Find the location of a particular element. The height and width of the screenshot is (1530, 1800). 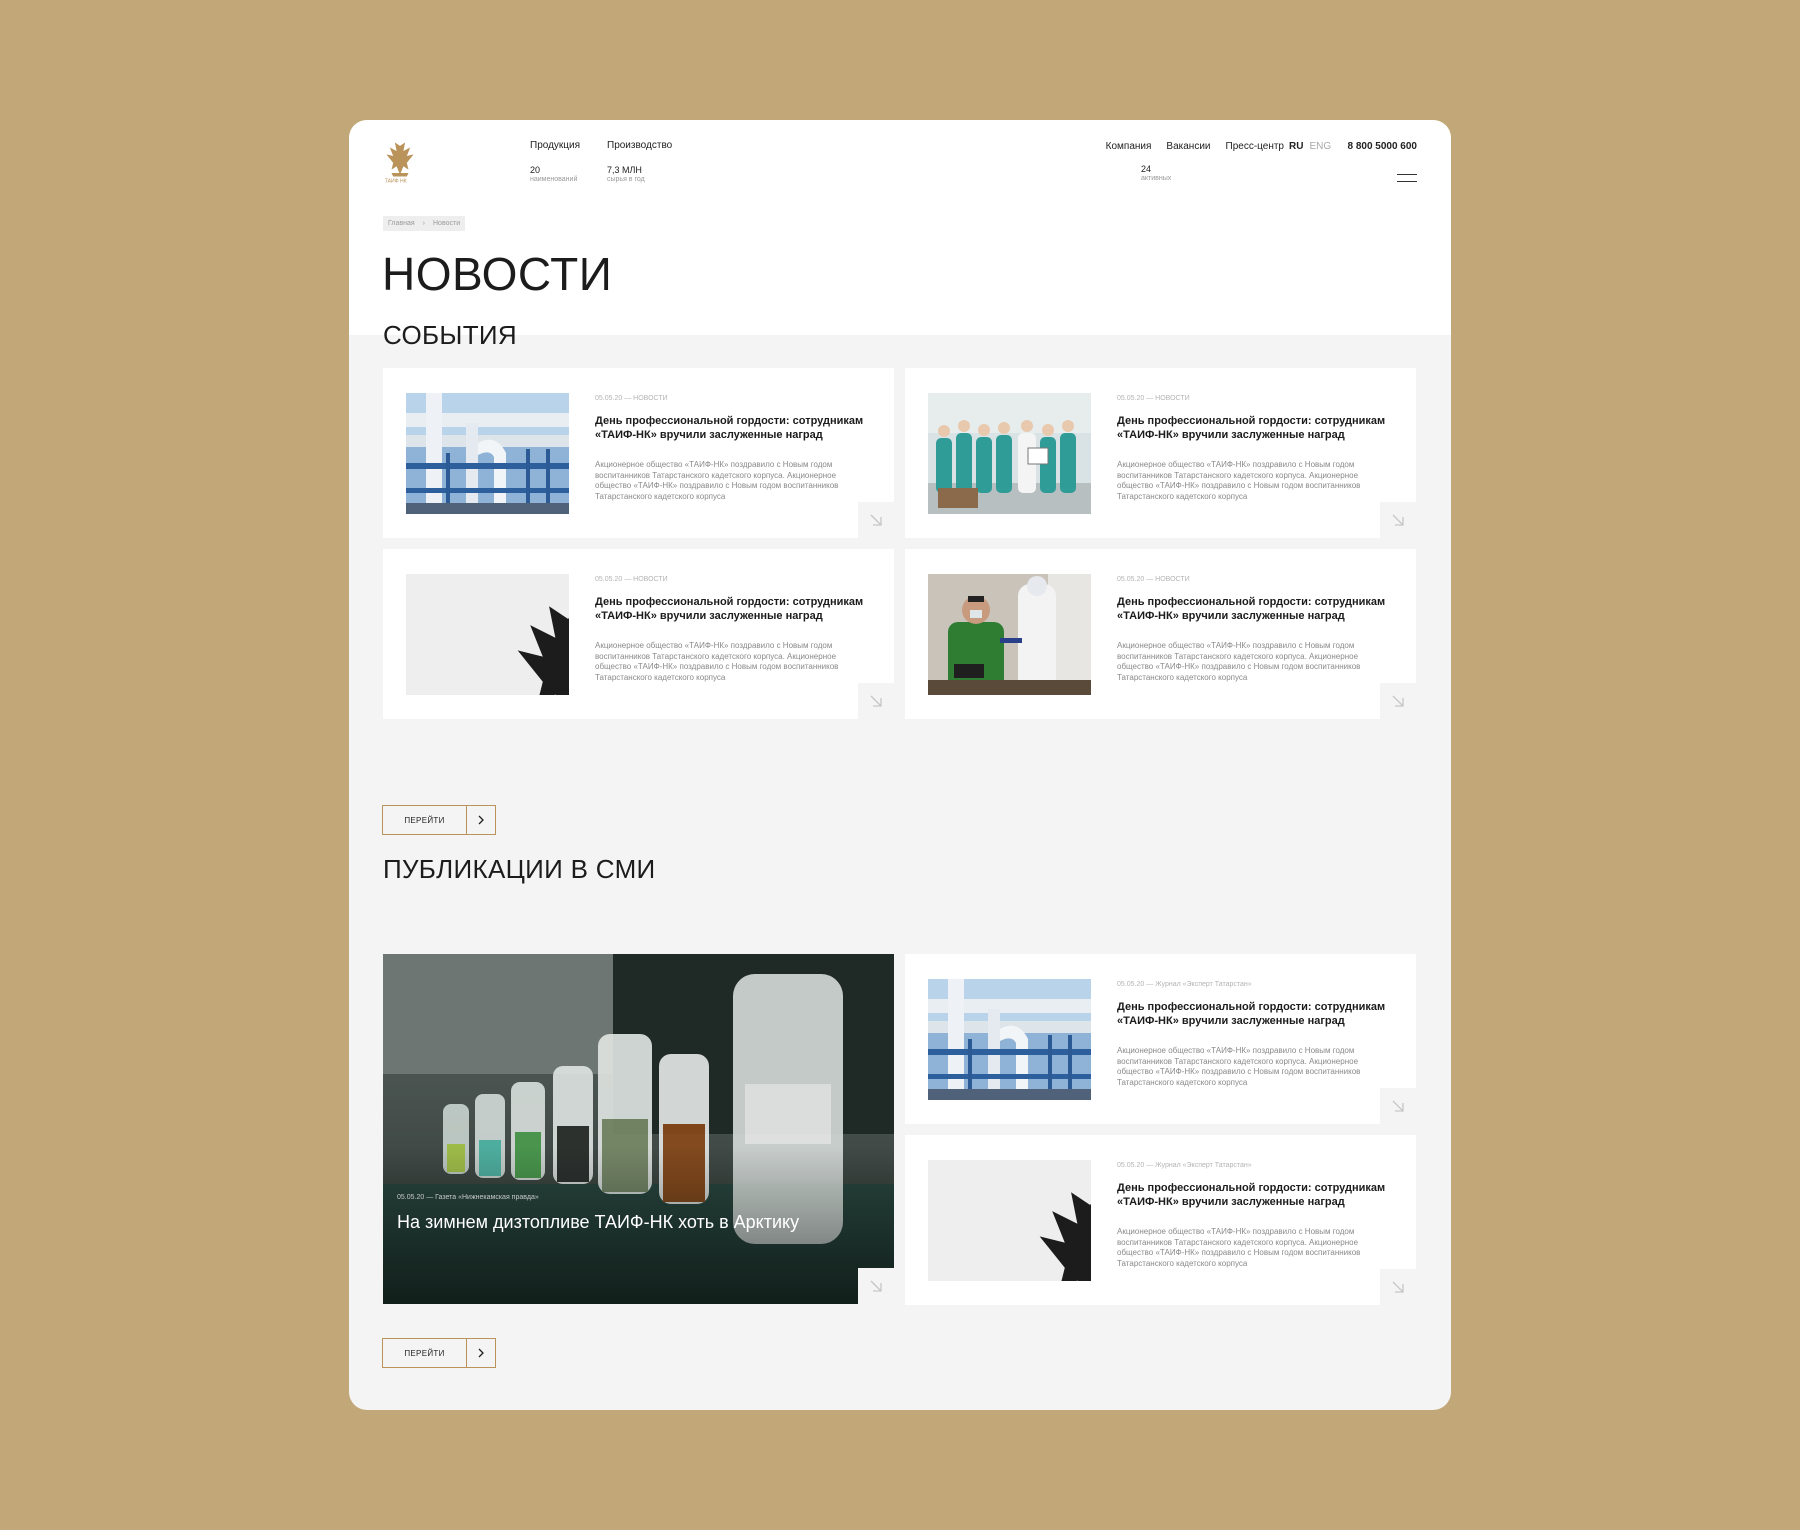

feature-arrow-button is located at coordinates (876, 1286).